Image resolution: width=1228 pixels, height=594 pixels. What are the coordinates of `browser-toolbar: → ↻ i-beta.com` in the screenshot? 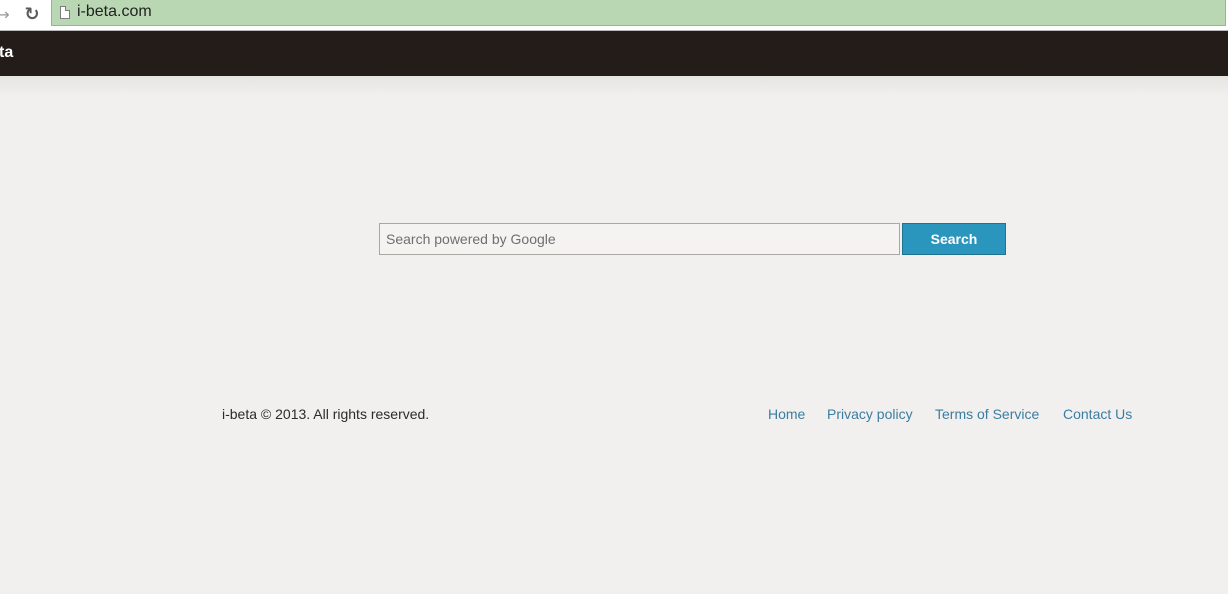 It's located at (614, 15).